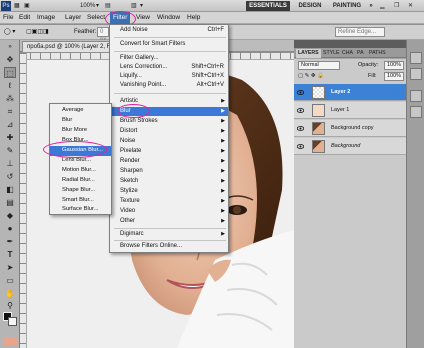 The image size is (424, 348). What do you see at coordinates (10, 163) in the screenshot?
I see `clone-stamp-tool-icon: ⊥` at bounding box center [10, 163].